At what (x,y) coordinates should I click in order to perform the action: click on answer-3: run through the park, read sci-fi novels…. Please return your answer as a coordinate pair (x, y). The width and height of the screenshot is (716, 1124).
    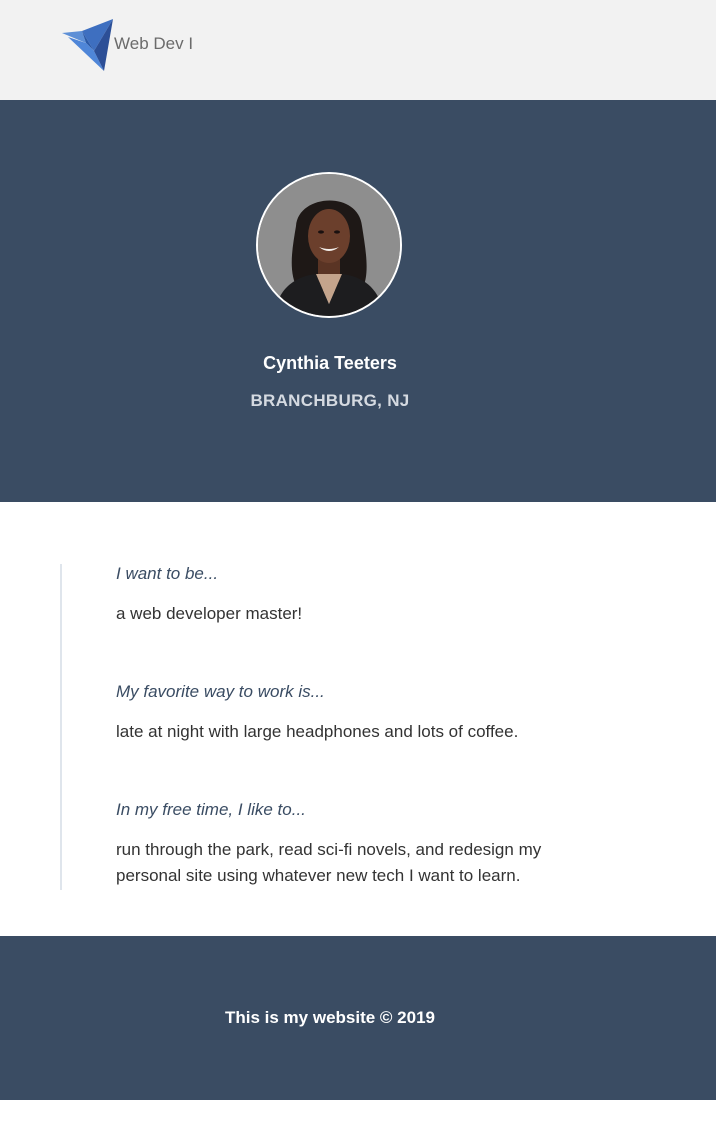
    Looking at the image, I should click on (329, 862).